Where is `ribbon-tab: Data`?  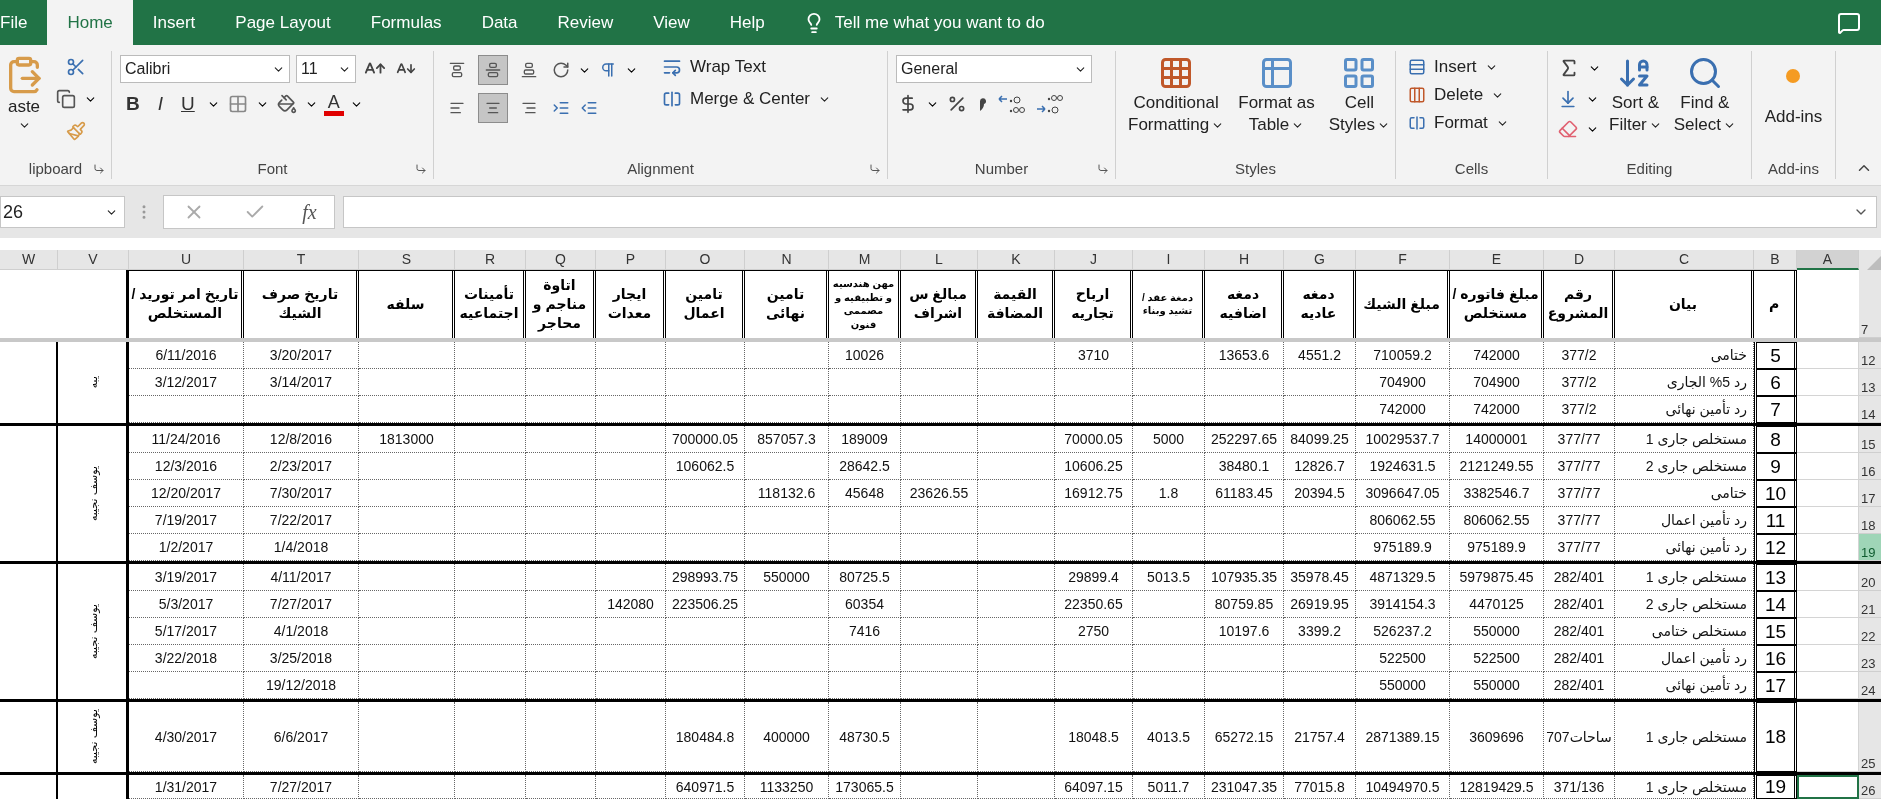 ribbon-tab: Data is located at coordinates (499, 22).